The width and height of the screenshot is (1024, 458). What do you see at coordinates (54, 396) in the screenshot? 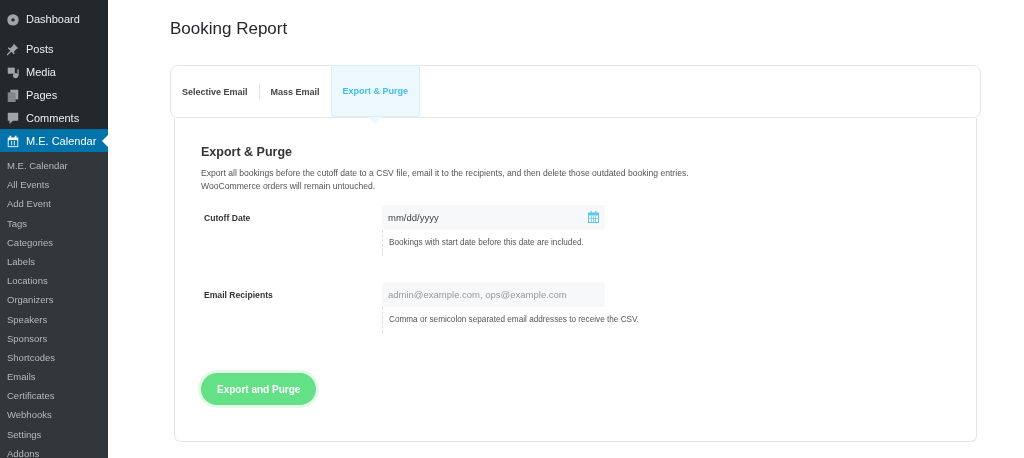
I see `submenu-item: Certificates` at bounding box center [54, 396].